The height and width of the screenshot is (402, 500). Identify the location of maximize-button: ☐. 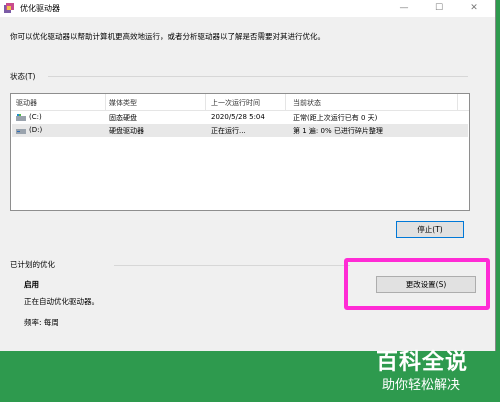
(439, 8).